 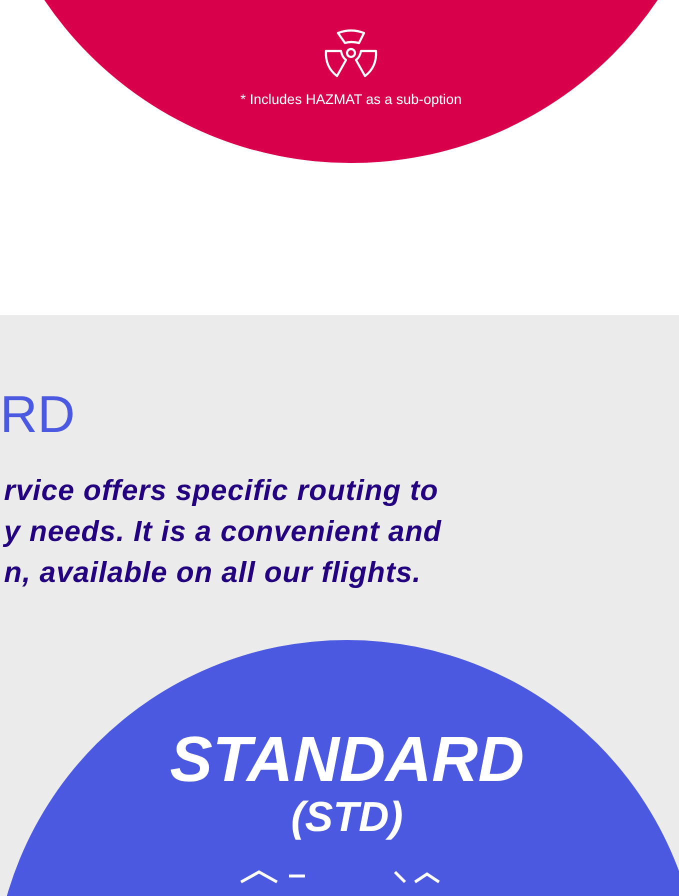 What do you see at coordinates (347, 759) in the screenshot?
I see `service-title: STANDARD` at bounding box center [347, 759].